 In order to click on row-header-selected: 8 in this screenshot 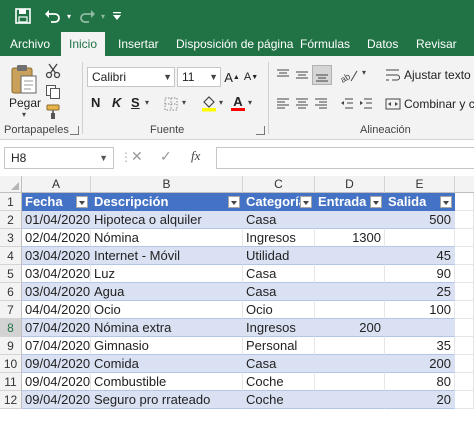, I will do `click(11, 328)`.